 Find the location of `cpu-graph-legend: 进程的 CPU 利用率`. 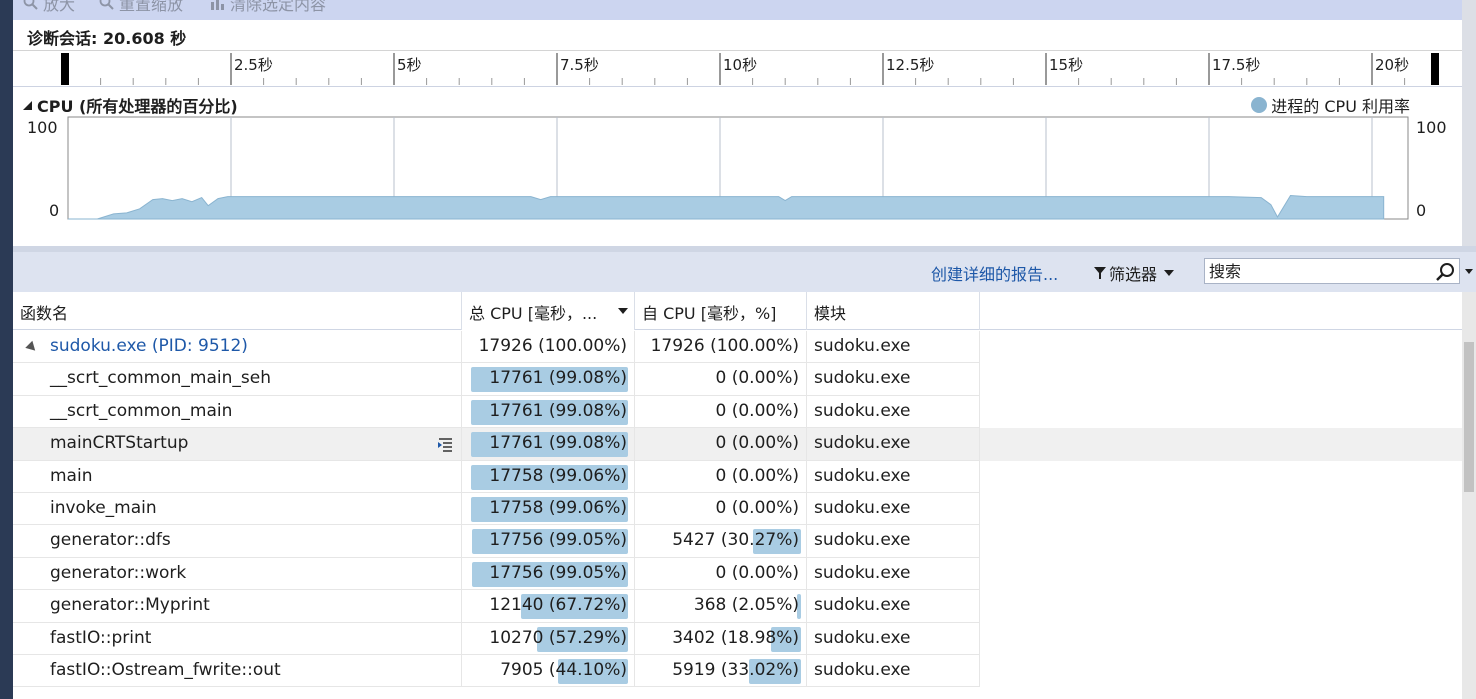

cpu-graph-legend: 进程的 CPU 利用率 is located at coordinates (1330, 105).